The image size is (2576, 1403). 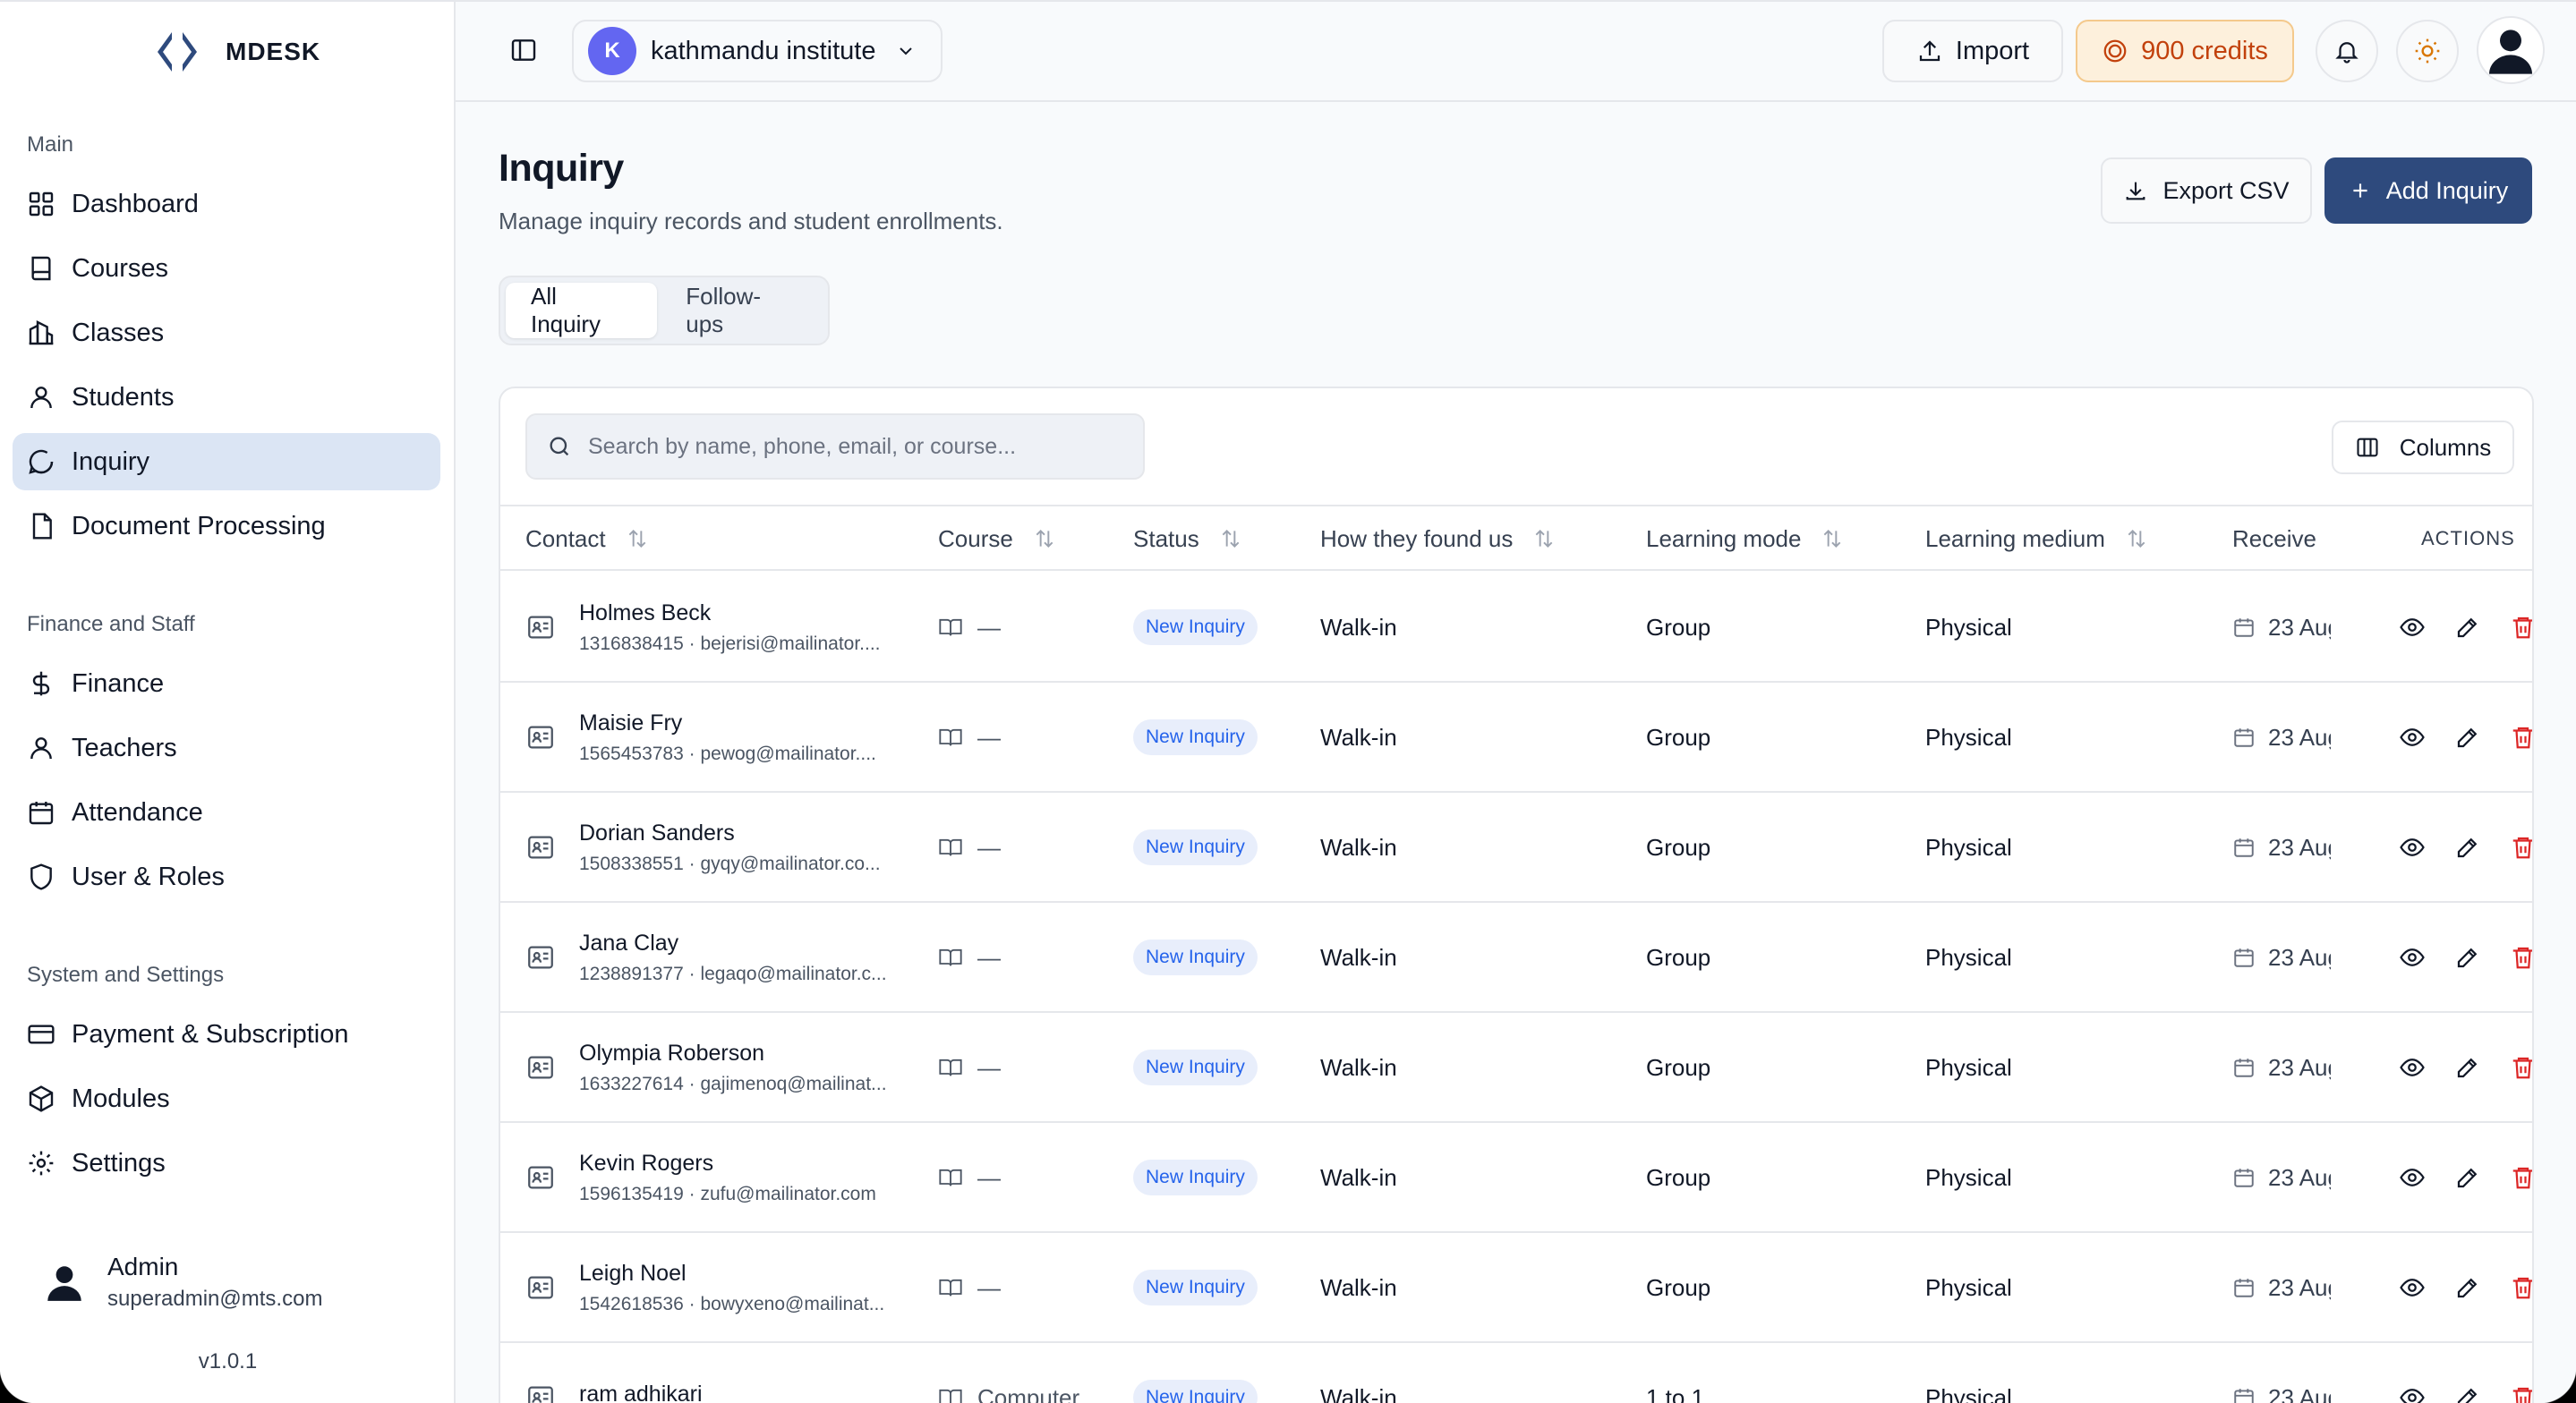 What do you see at coordinates (671, 1054) in the screenshot?
I see `contact-name: Olympia Roberson` at bounding box center [671, 1054].